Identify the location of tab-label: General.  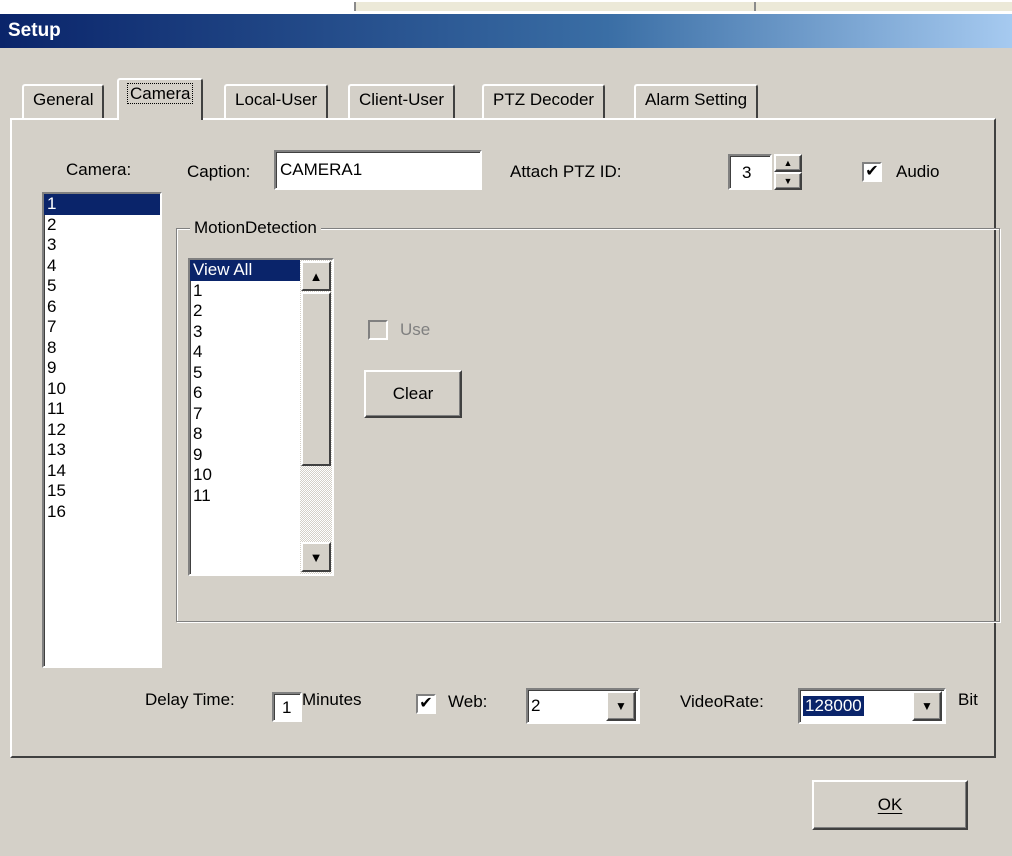
(63, 99).